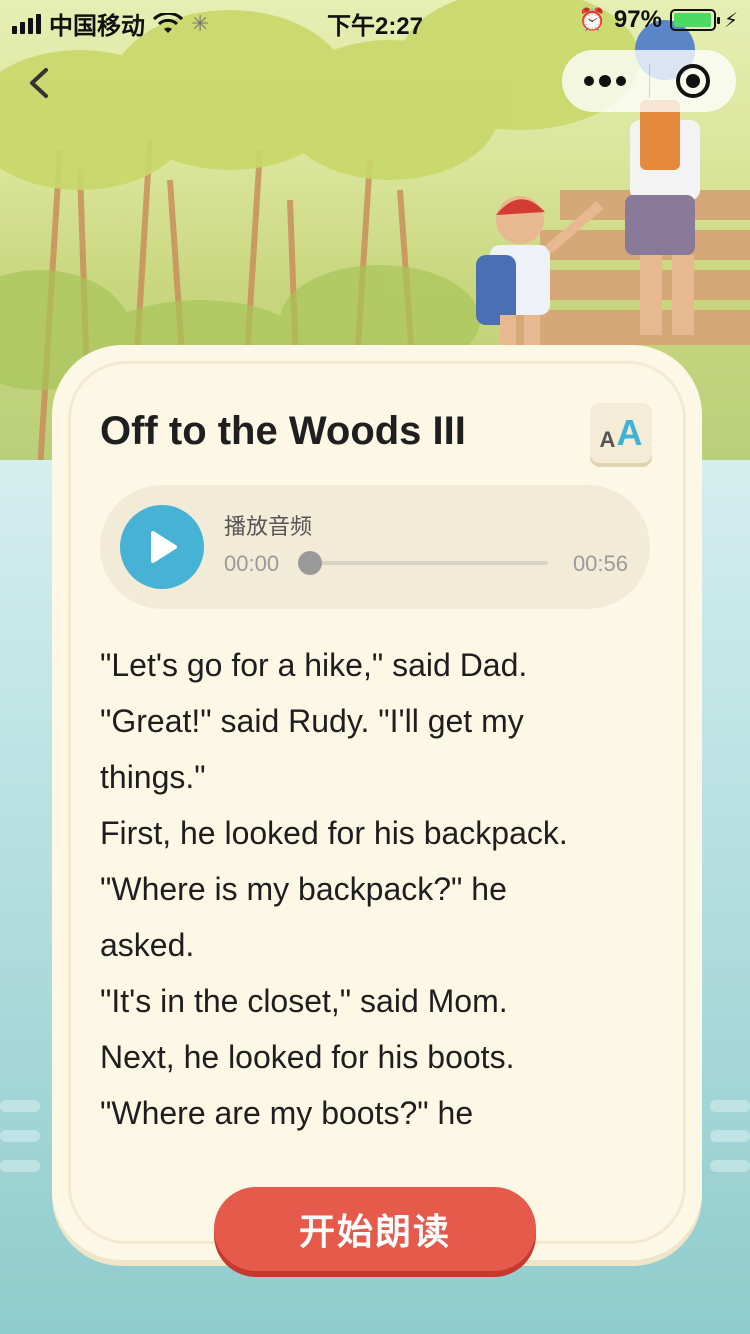 The height and width of the screenshot is (1334, 750). I want to click on audio-label: 播放音频, so click(268, 526).